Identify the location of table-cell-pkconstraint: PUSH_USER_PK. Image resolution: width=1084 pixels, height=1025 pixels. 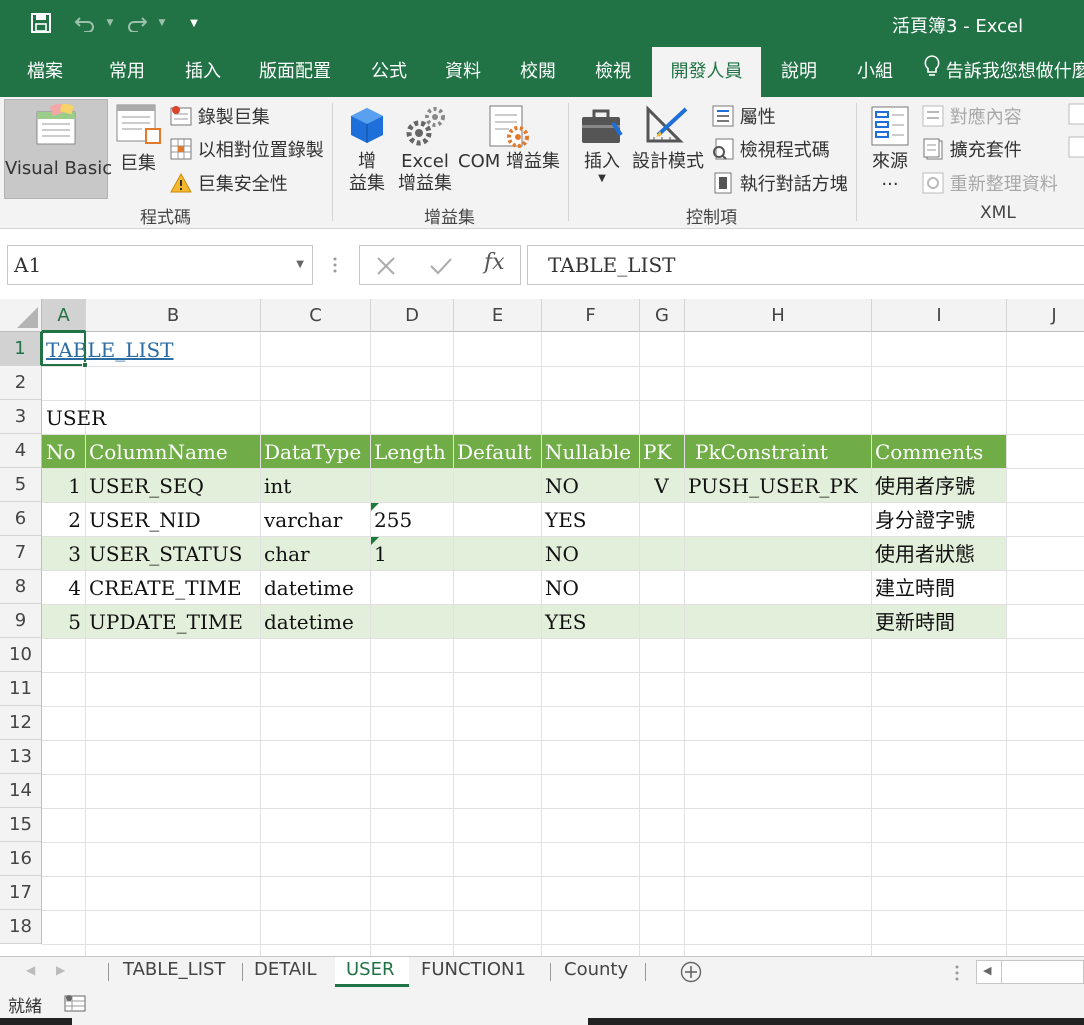
(771, 485).